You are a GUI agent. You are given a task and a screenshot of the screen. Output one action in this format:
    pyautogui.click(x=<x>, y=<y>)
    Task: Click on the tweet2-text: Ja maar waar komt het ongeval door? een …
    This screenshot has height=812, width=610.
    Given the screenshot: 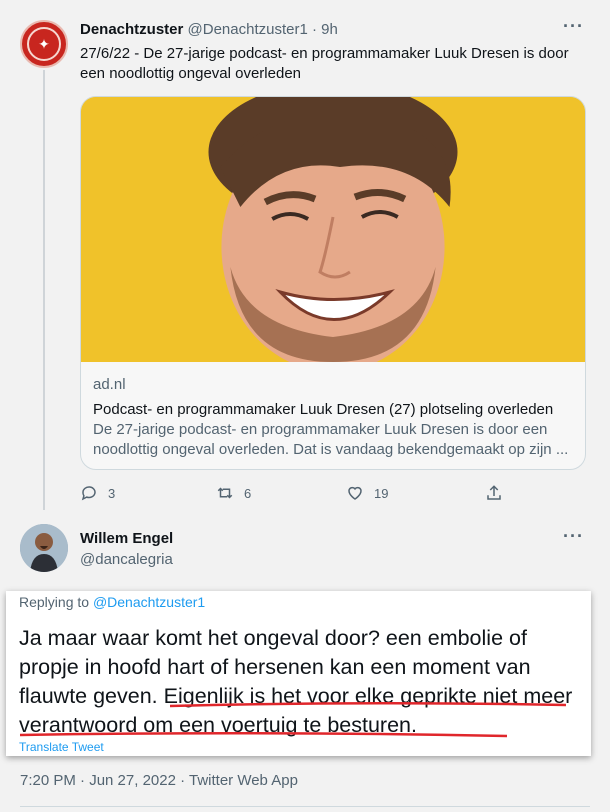 What is the action you would take?
    pyautogui.click(x=299, y=682)
    